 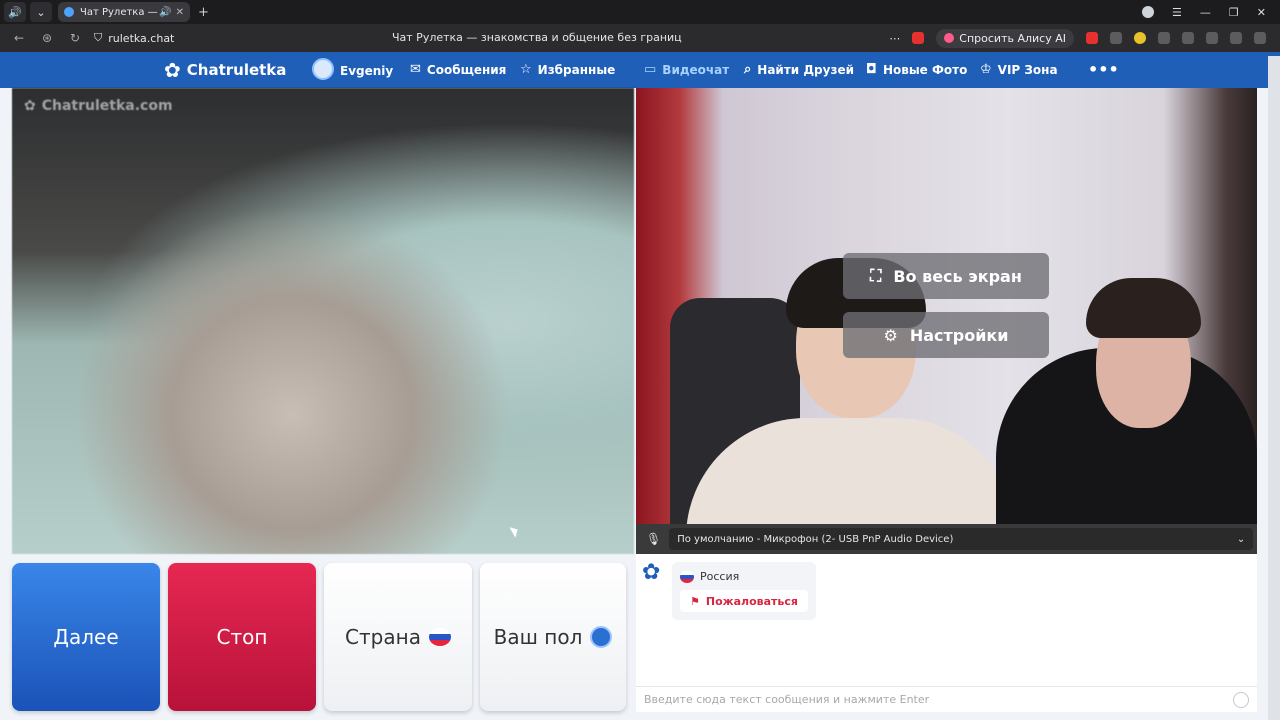 I want to click on url-field: ⛉ ruletka.chat, so click(x=134, y=38).